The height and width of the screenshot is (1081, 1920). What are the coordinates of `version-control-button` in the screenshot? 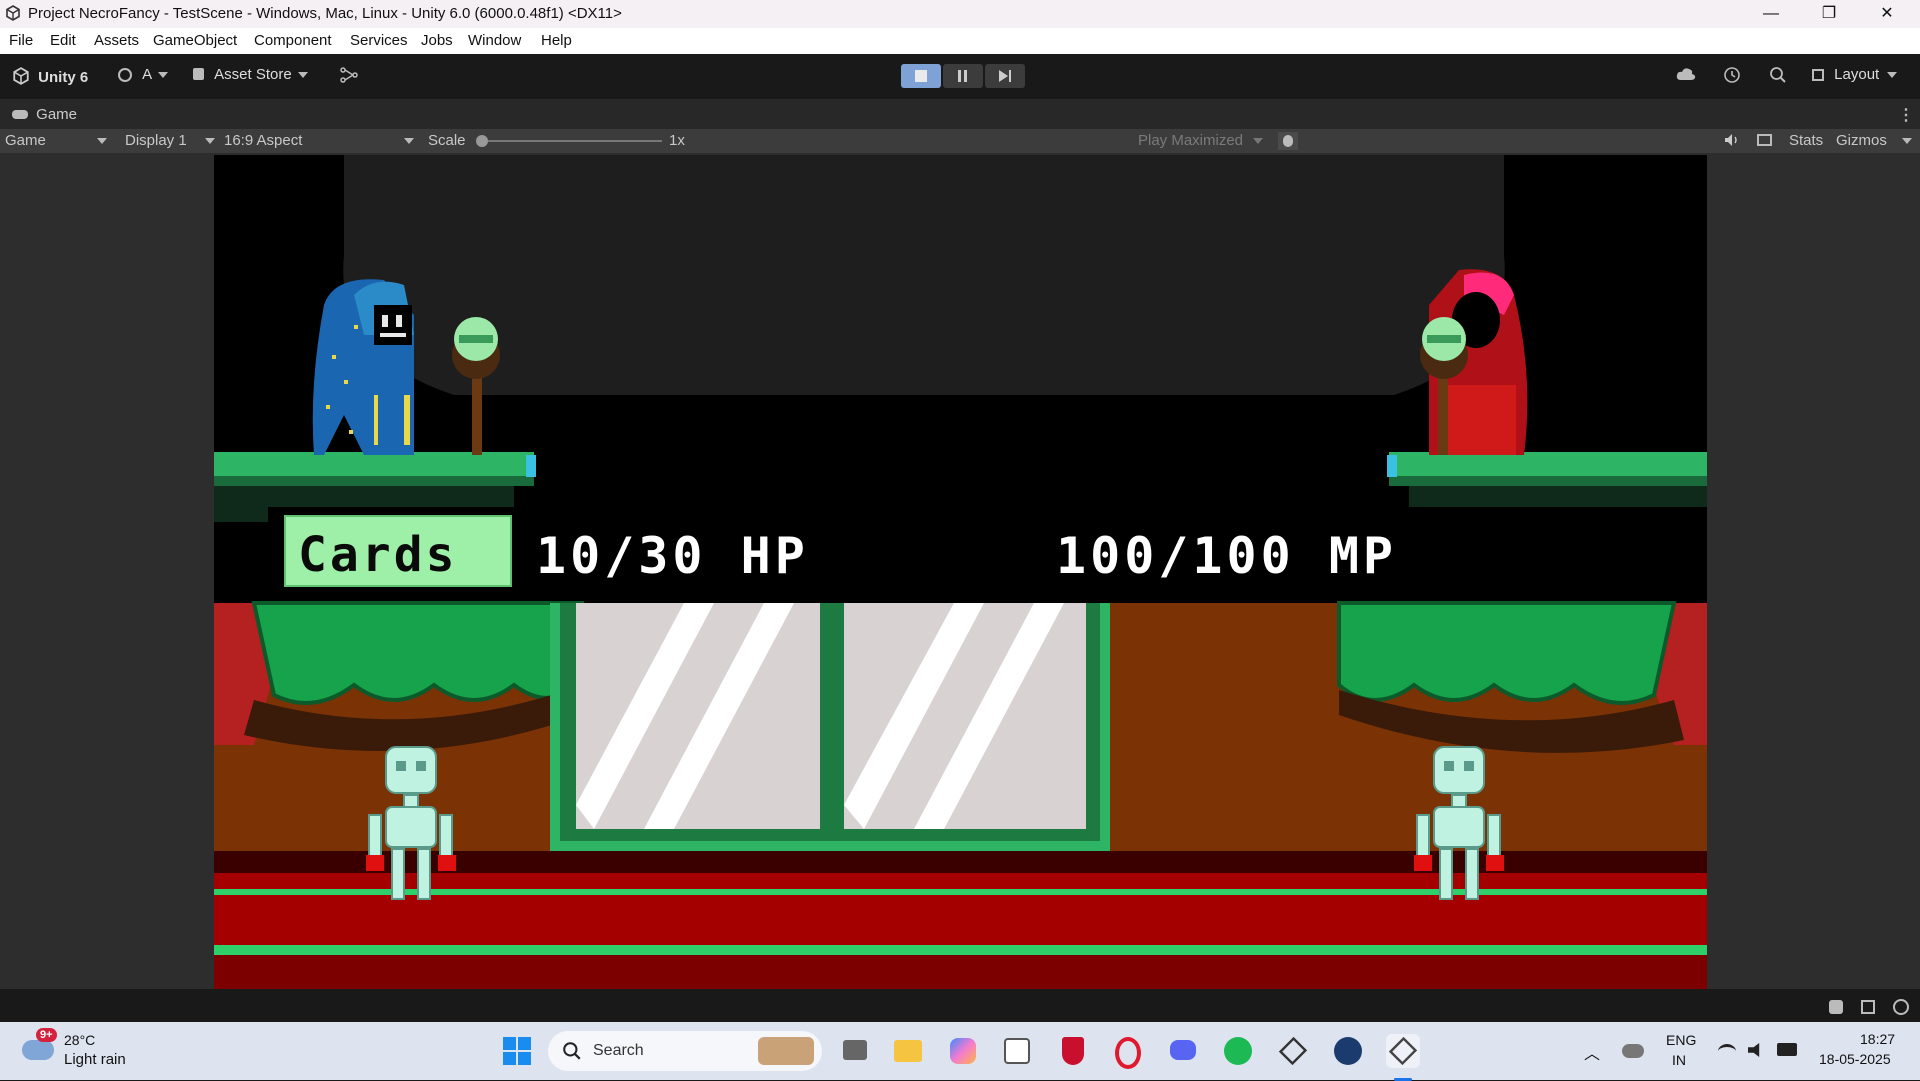 It's located at (349, 77).